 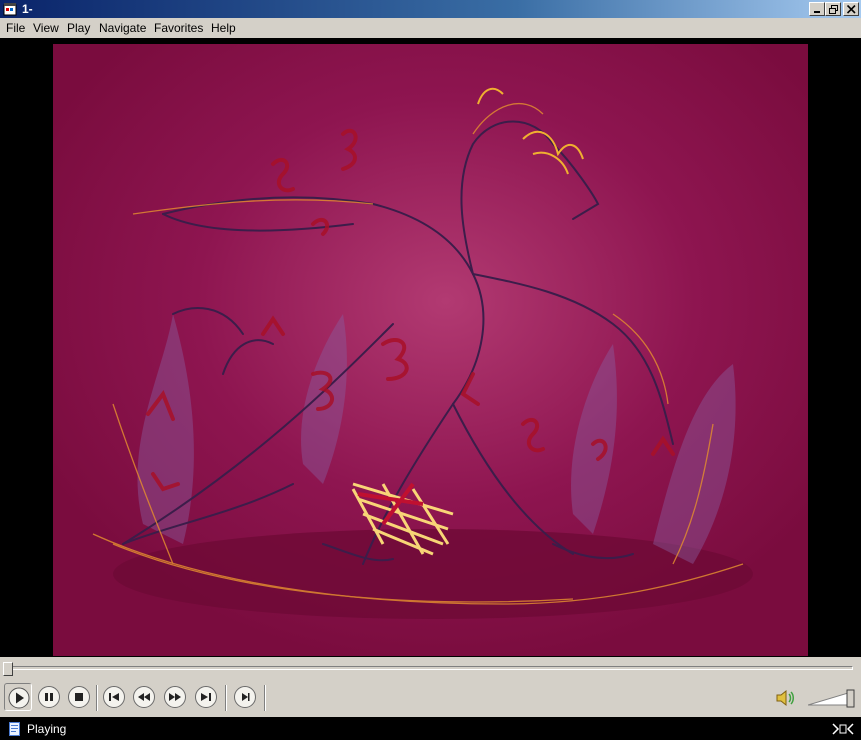 I want to click on skip-back-icon, so click(x=114, y=697).